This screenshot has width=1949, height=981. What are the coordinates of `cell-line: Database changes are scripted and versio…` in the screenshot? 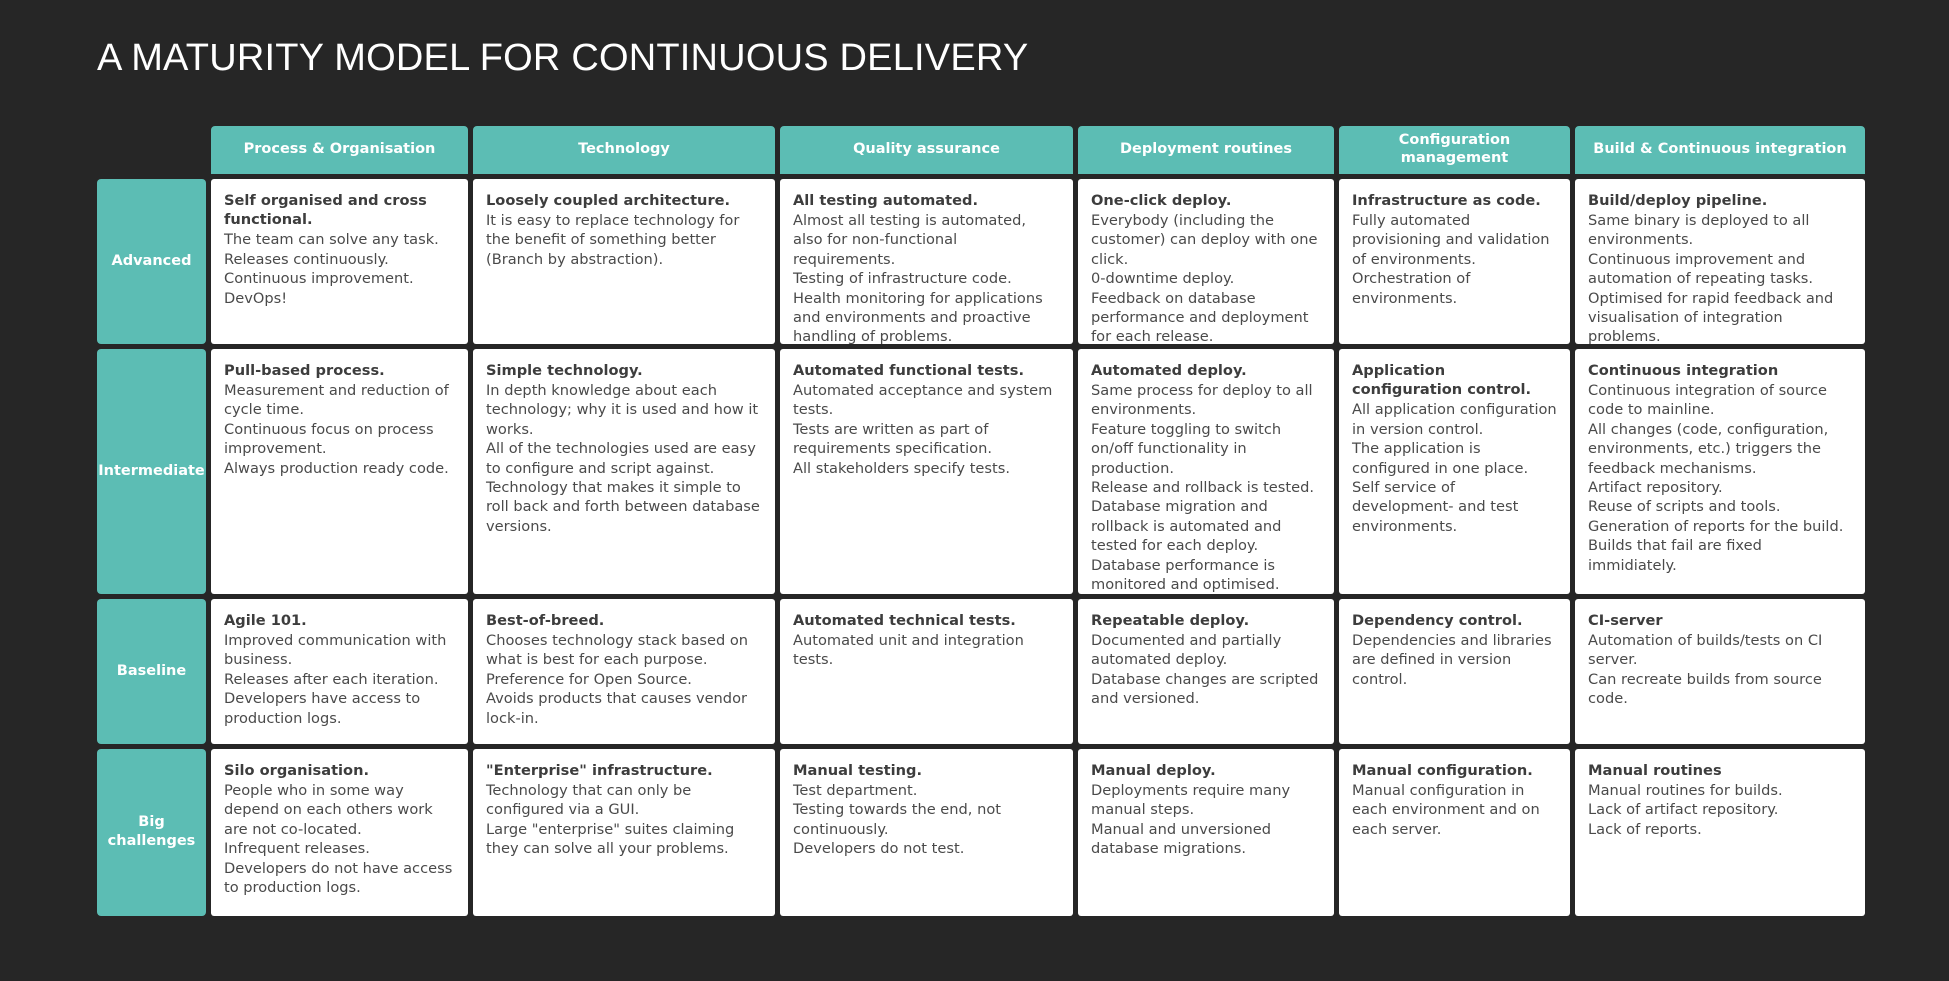 It's located at (1205, 689).